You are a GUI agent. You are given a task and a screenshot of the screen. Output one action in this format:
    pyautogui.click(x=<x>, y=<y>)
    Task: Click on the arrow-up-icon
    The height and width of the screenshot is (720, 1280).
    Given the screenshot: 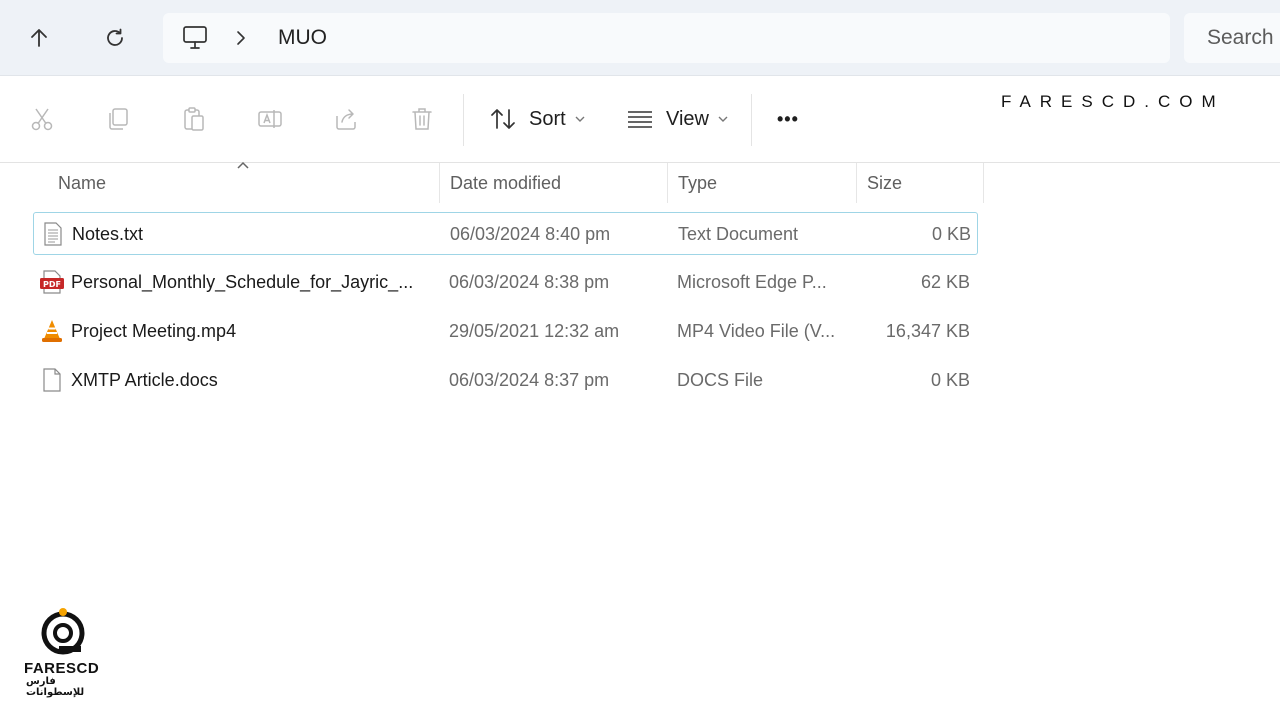 What is the action you would take?
    pyautogui.click(x=39, y=38)
    